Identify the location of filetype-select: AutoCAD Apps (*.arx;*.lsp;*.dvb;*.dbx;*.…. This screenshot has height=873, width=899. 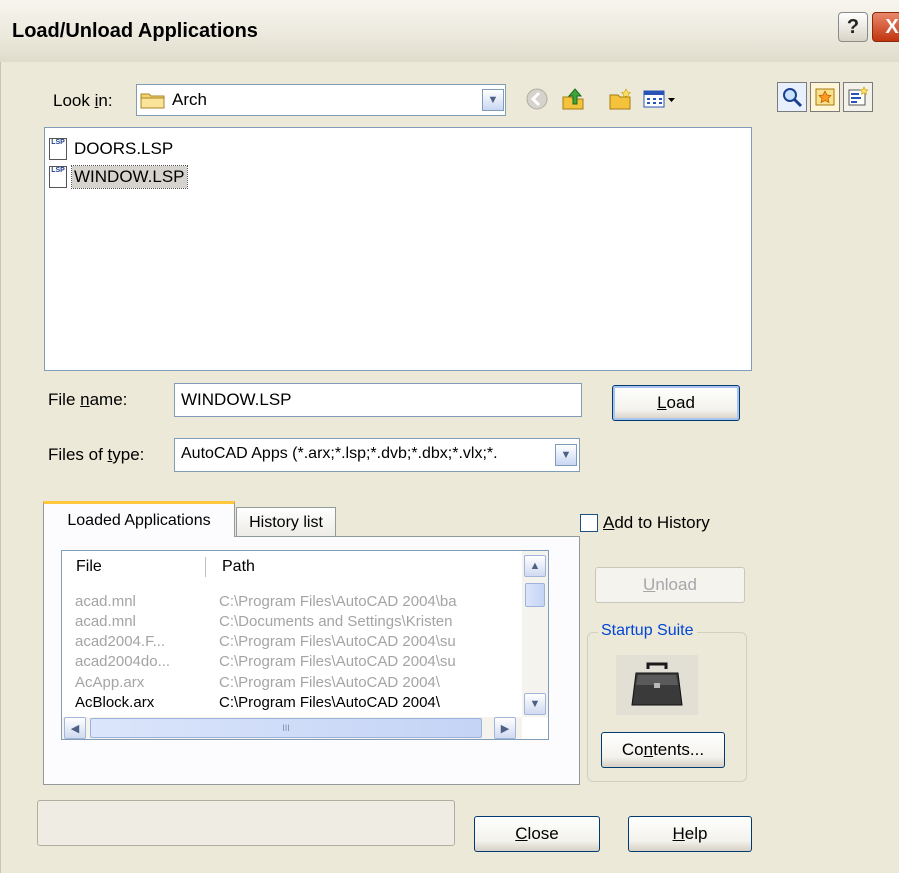
(377, 455).